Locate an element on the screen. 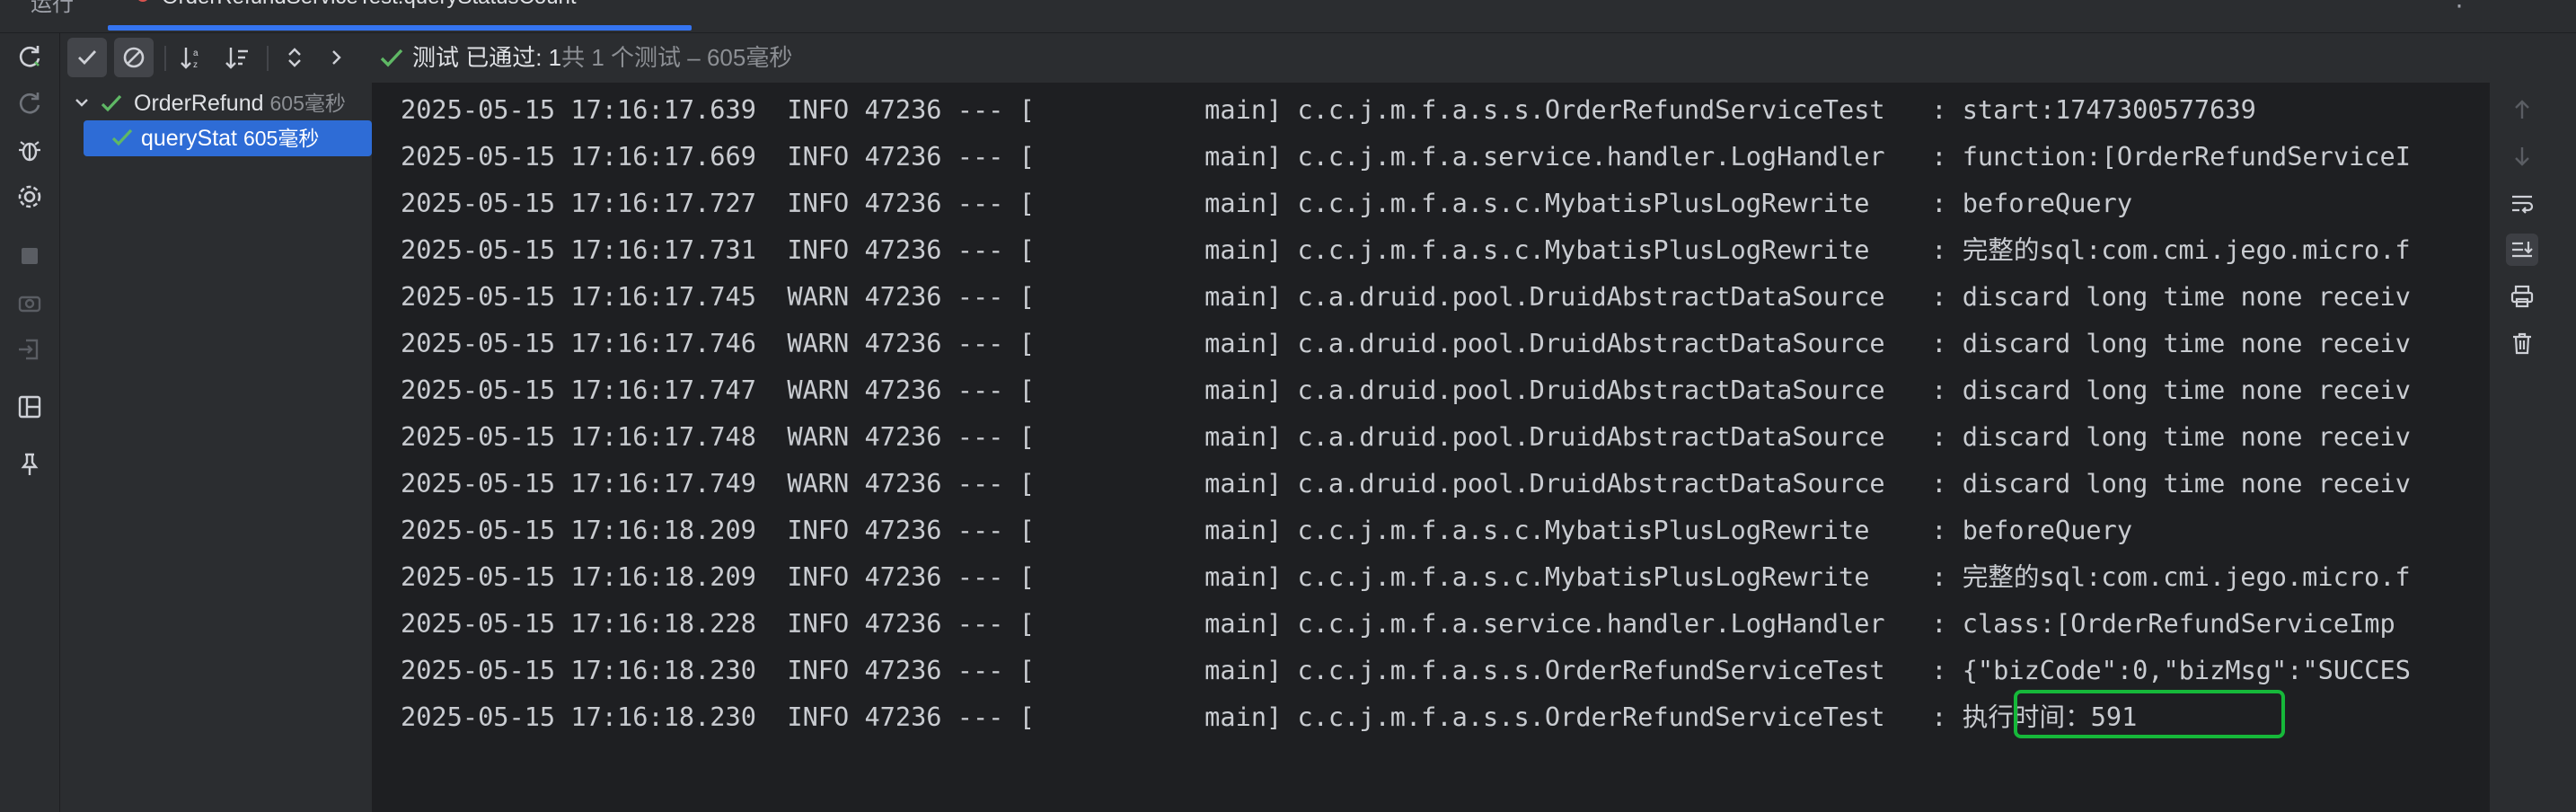 This screenshot has height=812, width=2576. test-method-label: queryStat 605毫秒 is located at coordinates (230, 138).